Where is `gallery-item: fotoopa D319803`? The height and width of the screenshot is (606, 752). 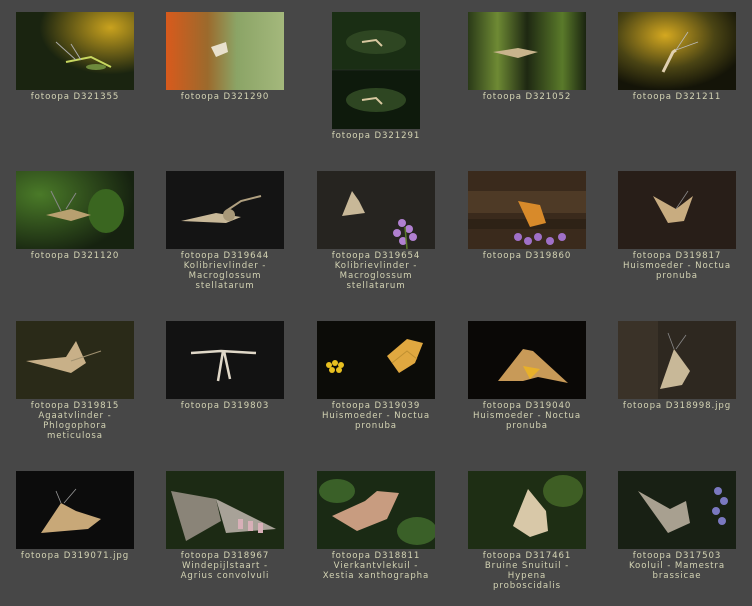
gallery-item: fotoopa D319803 is located at coordinates (225, 366).